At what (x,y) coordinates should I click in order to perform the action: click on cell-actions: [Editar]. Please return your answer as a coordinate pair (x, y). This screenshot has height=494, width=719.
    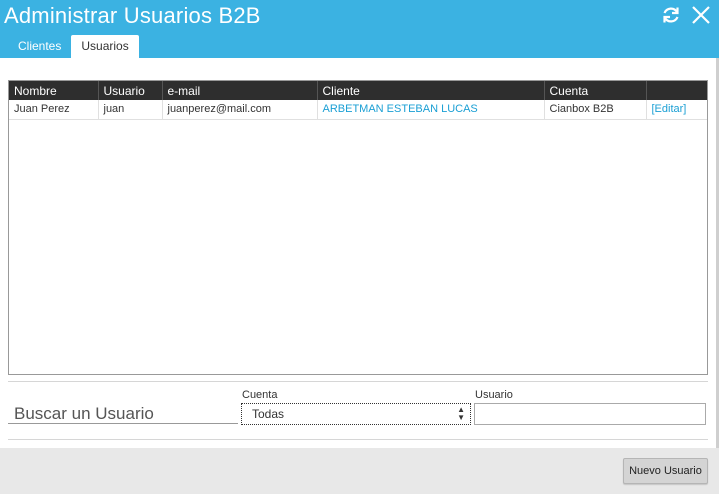
    Looking at the image, I should click on (676, 110).